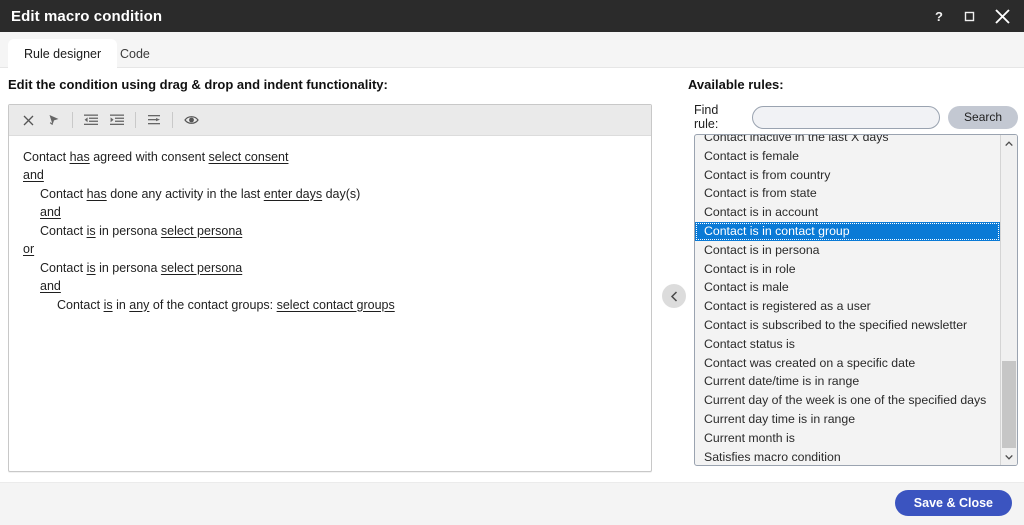 This screenshot has width=1024, height=525. Describe the element at coordinates (249, 157) in the screenshot. I see `condition-token-editable: select consent` at that location.